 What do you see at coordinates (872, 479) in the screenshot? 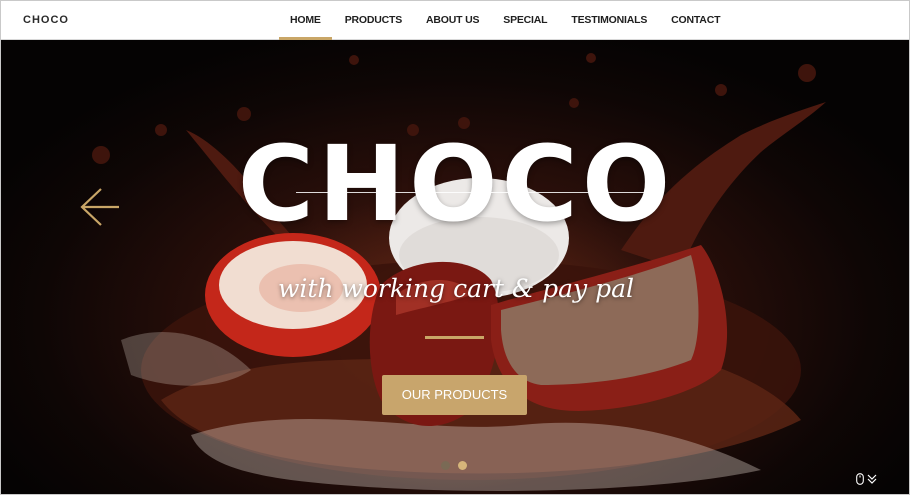
I see `chevron-double-down-icon` at bounding box center [872, 479].